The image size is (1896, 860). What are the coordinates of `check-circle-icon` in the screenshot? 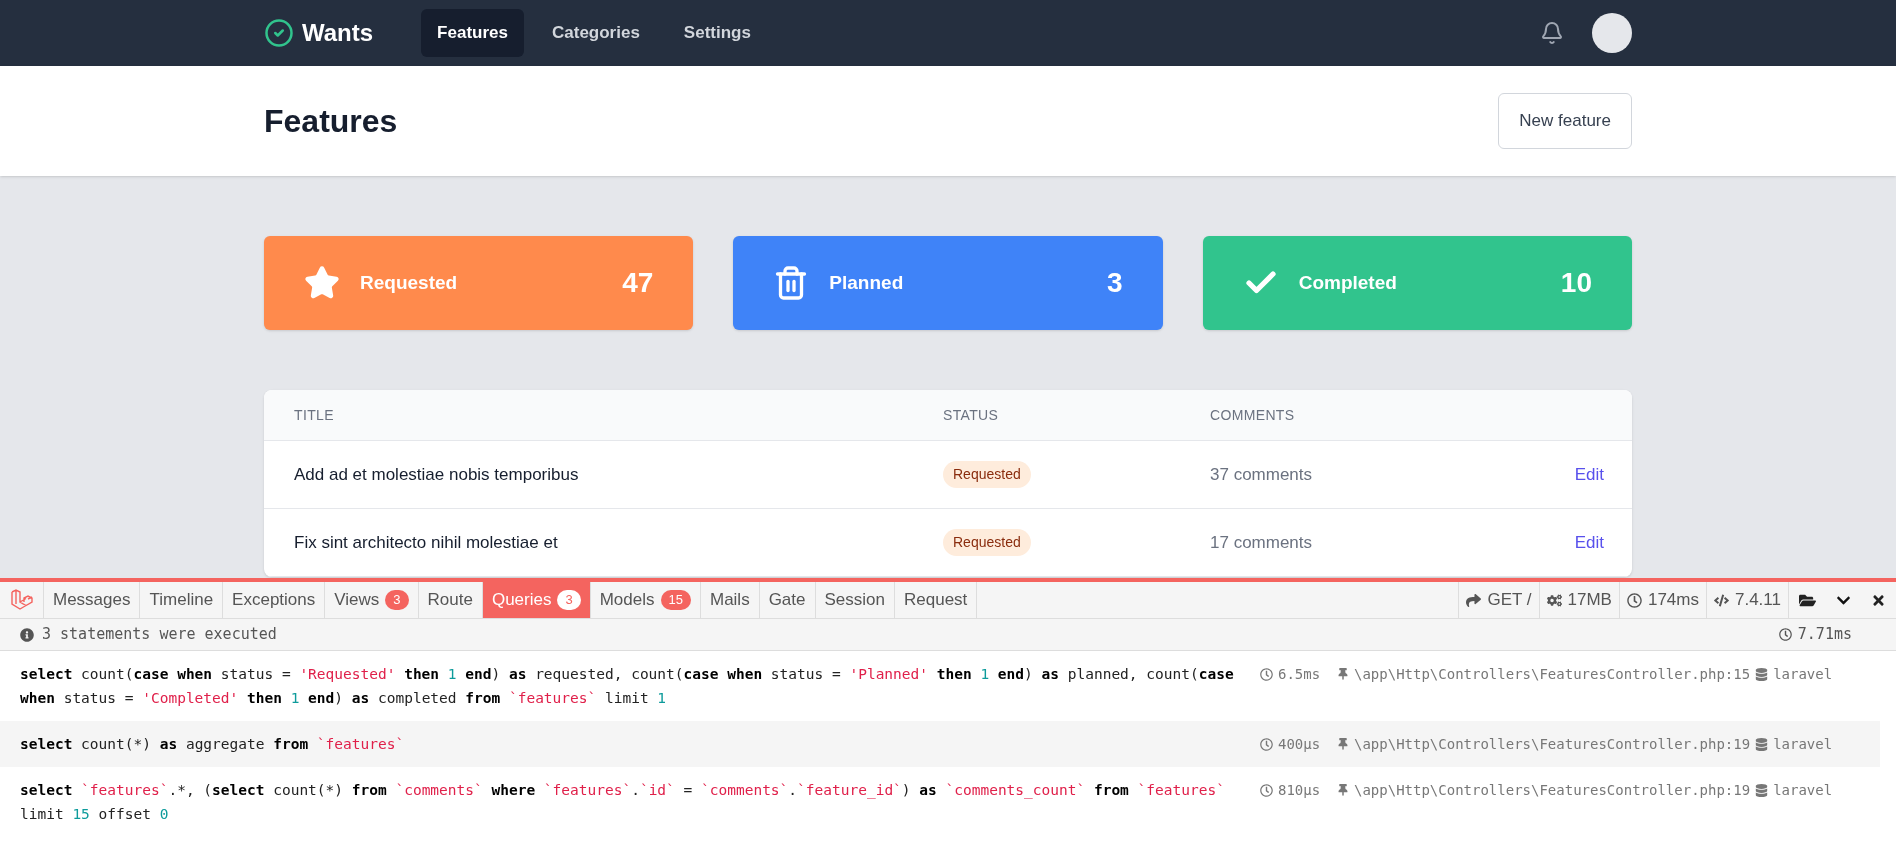 It's located at (279, 33).